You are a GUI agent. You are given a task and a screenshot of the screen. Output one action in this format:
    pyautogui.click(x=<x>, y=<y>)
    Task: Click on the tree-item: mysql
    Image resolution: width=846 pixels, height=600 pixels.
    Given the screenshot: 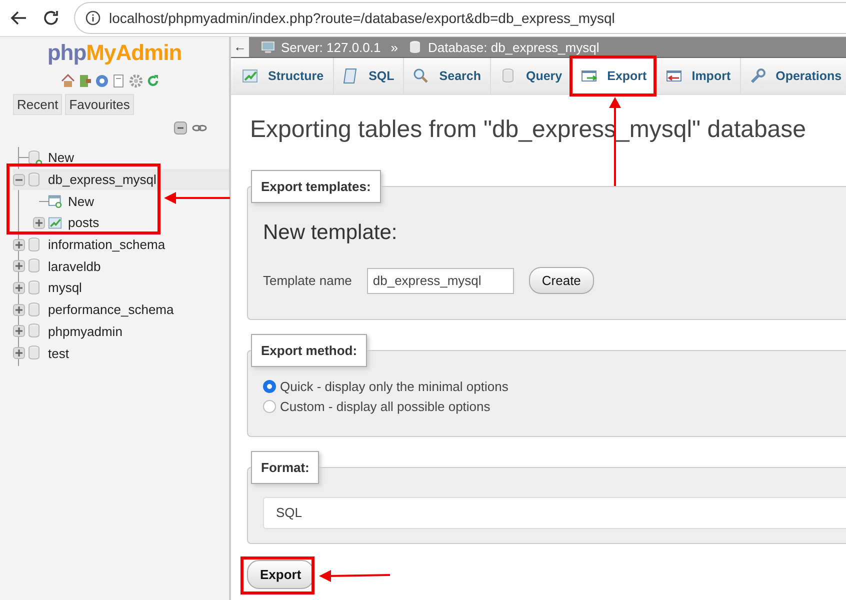 What is the action you would take?
    pyautogui.click(x=65, y=288)
    